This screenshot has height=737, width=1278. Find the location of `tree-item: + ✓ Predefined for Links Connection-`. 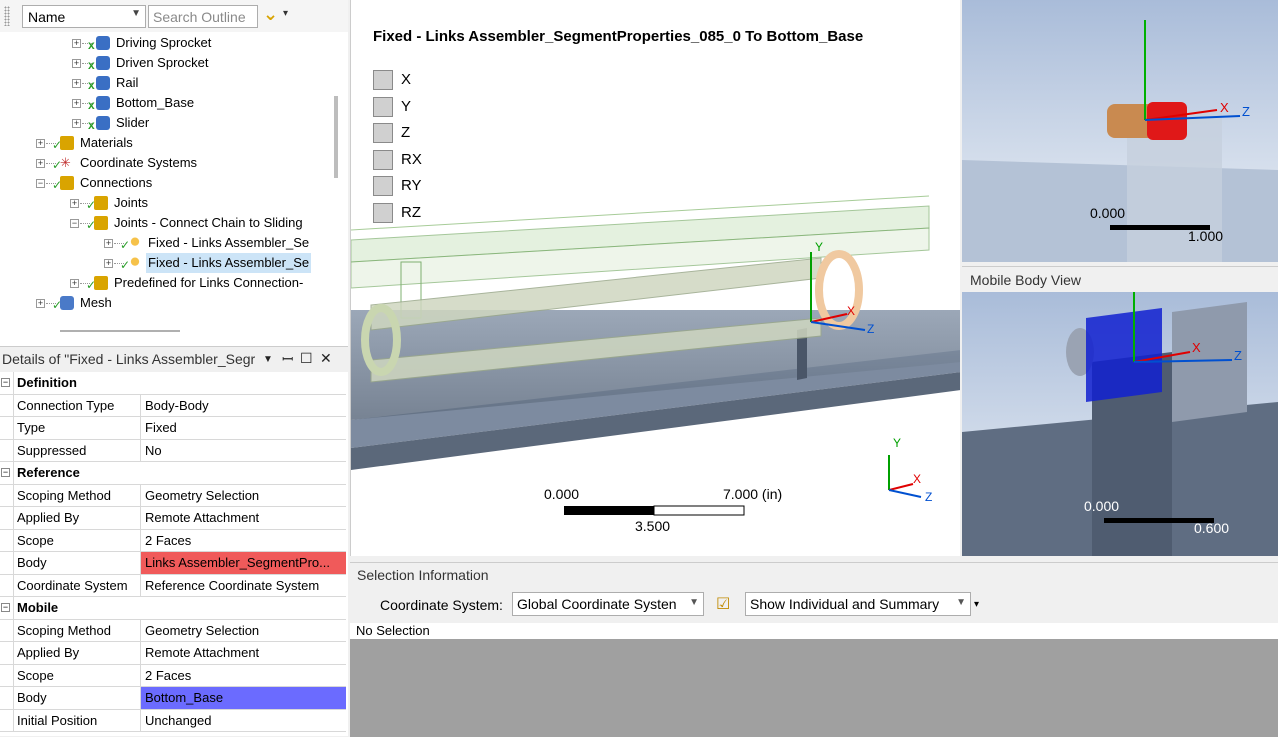

tree-item: + ✓ Predefined for Links Connection- is located at coordinates (165, 283).